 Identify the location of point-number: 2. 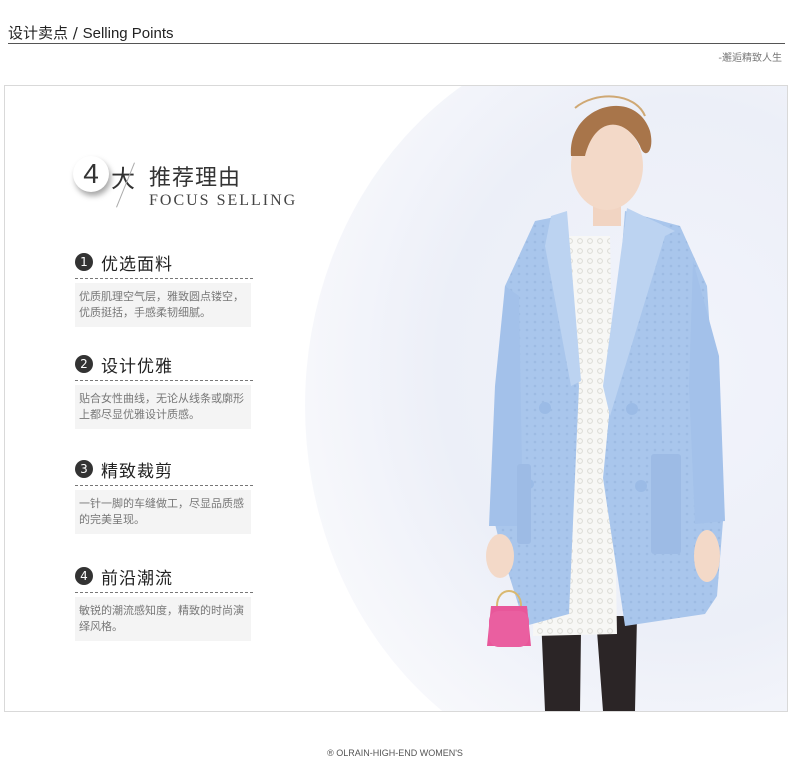
(84, 364).